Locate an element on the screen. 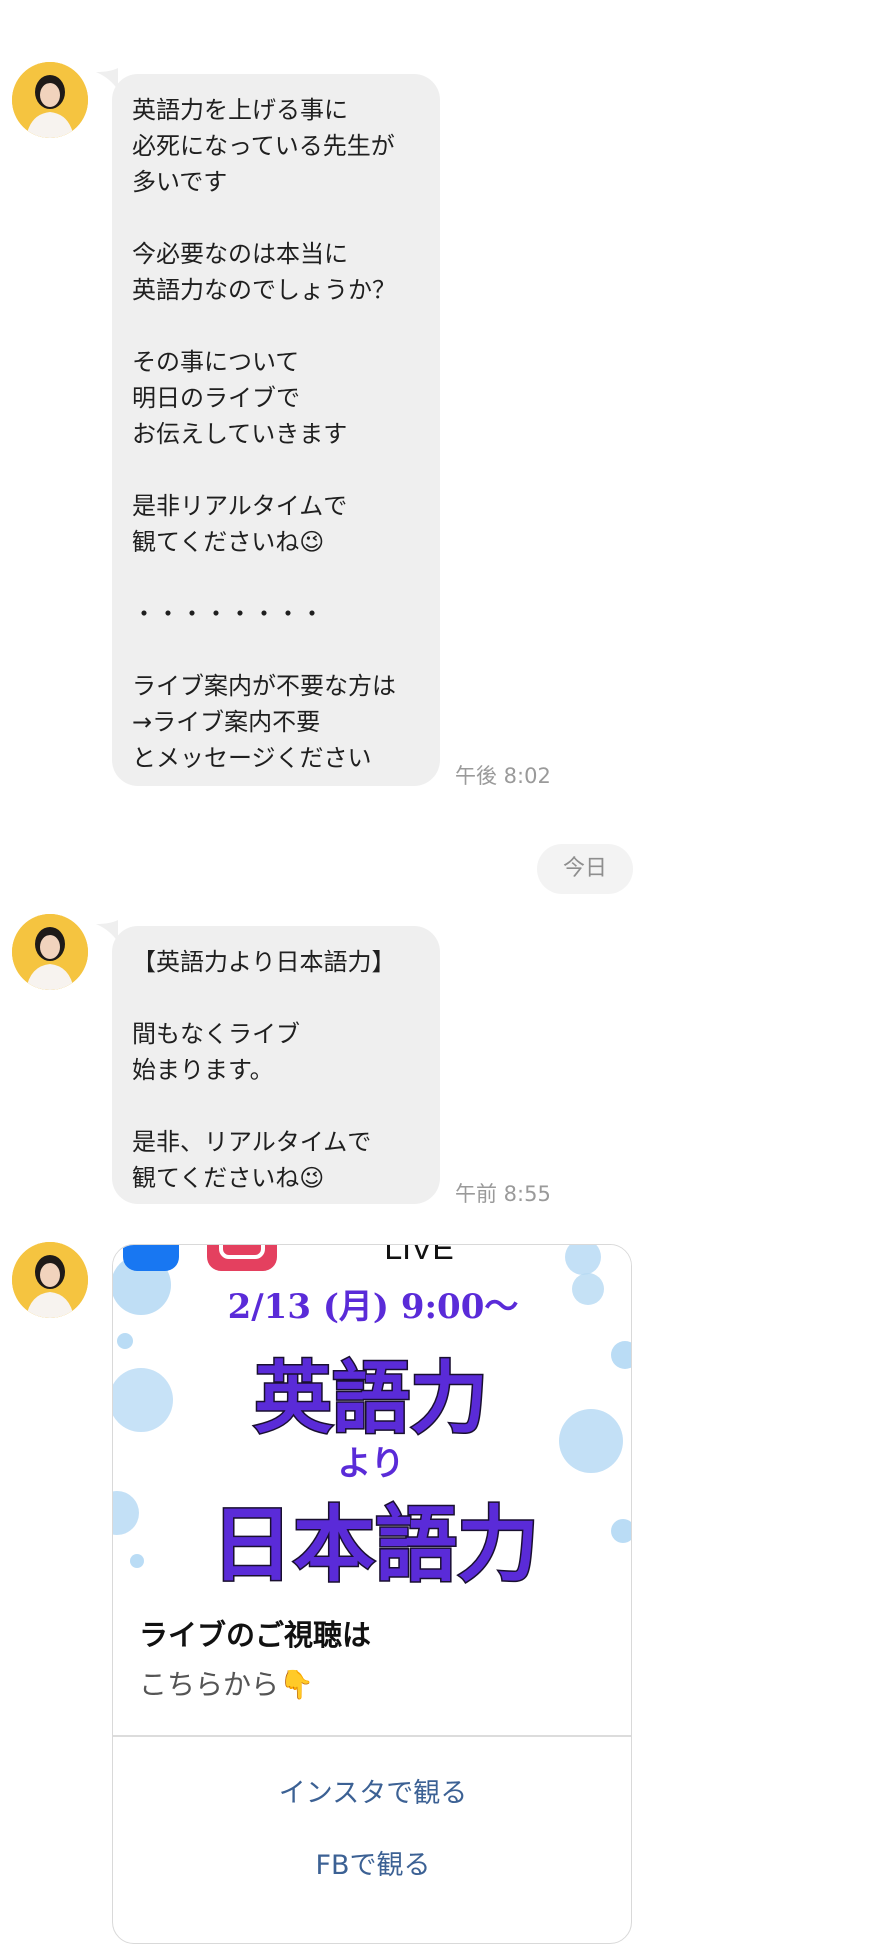 The width and height of the screenshot is (894, 1944). card-subtitle: こちらから👇 is located at coordinates (226, 1684).